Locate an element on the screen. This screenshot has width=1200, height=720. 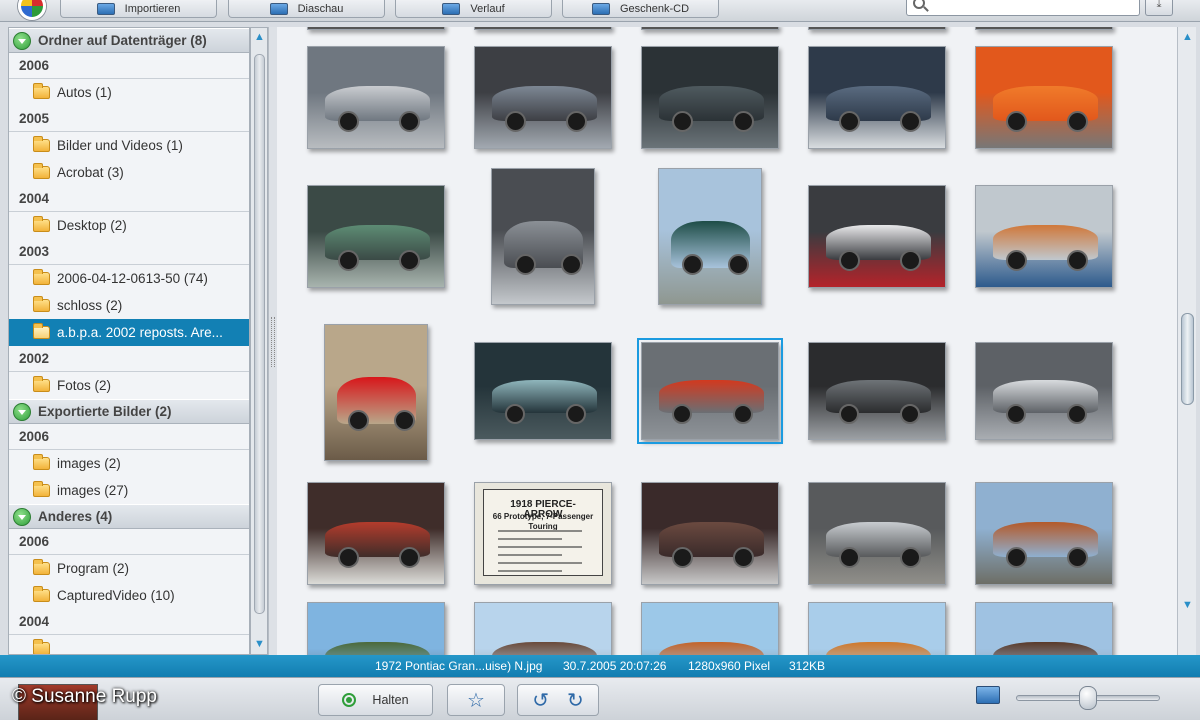
sidebar-folder-item: images (2) is located at coordinates (129, 463).